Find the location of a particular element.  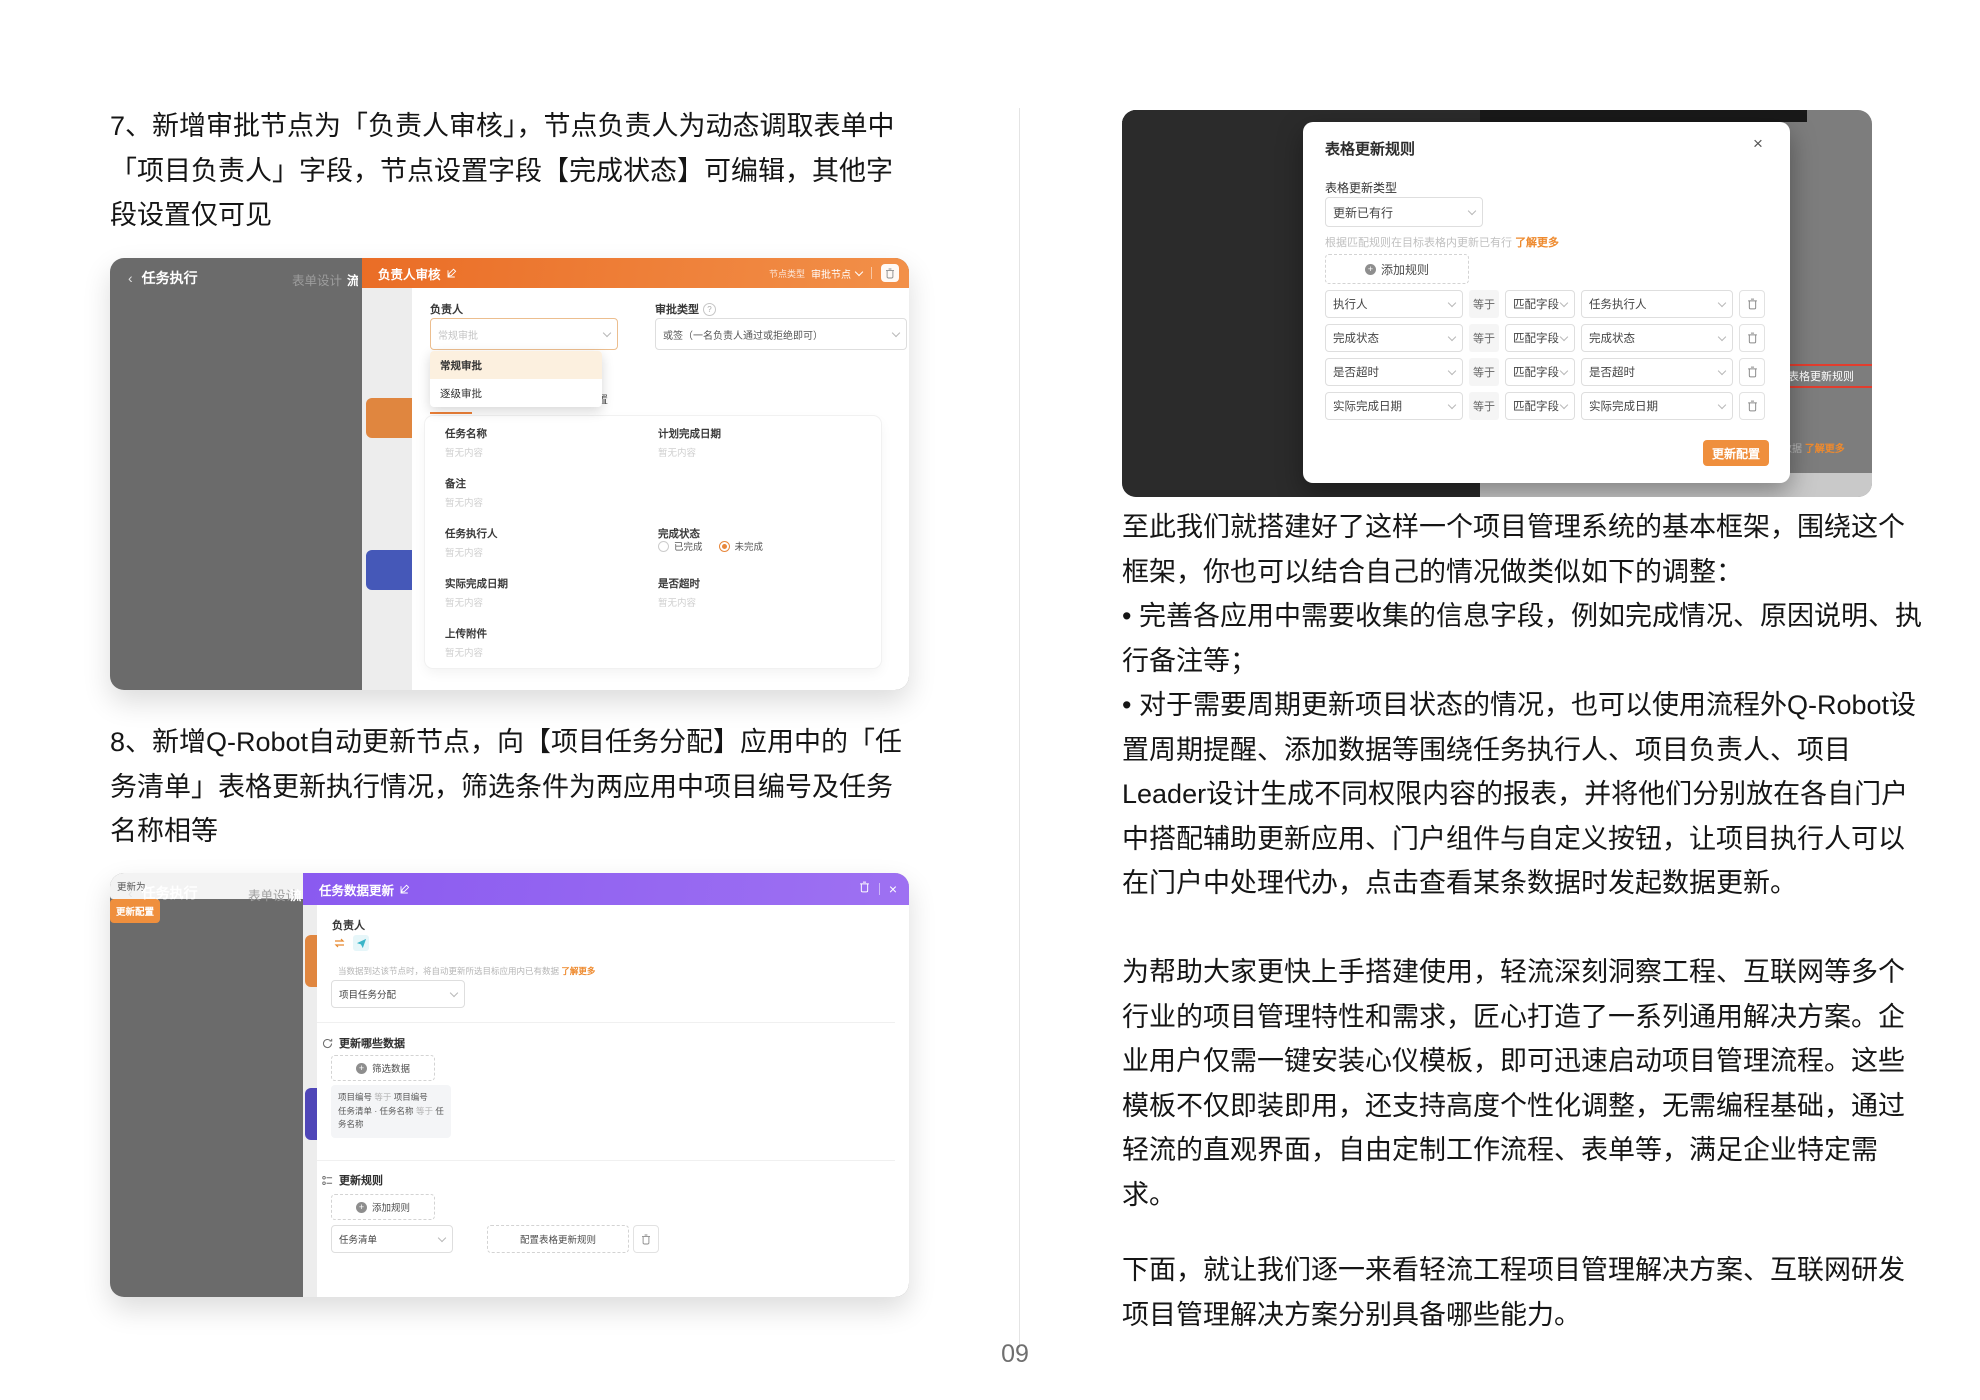

flow-node-orange is located at coordinates (392, 418).